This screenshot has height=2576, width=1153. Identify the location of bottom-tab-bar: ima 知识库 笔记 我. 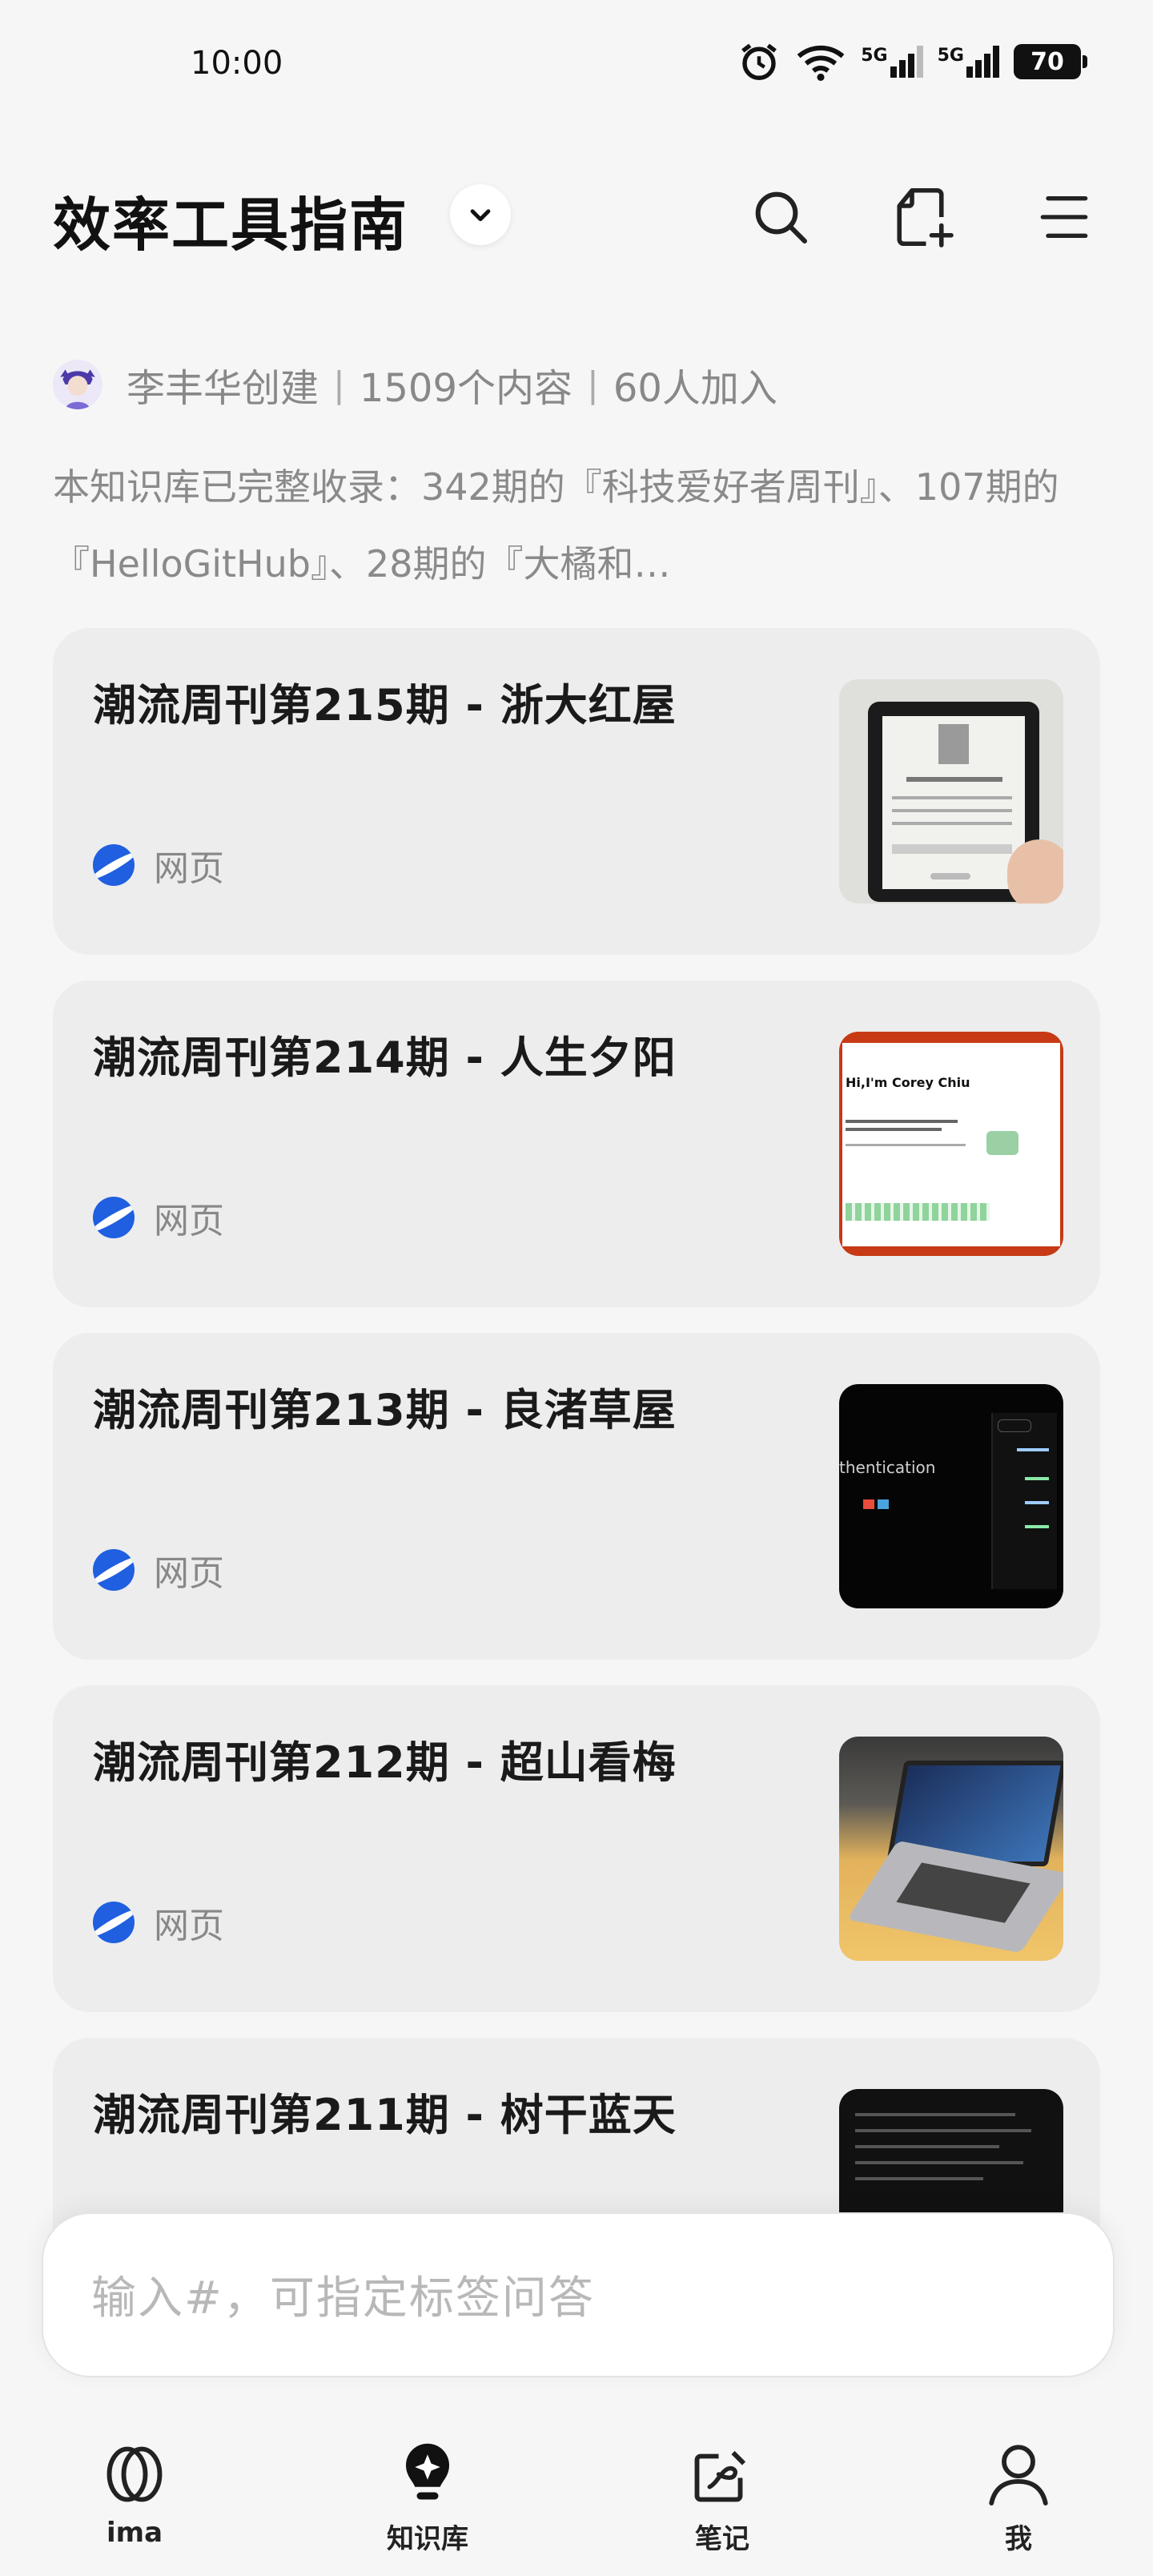
(576, 2490).